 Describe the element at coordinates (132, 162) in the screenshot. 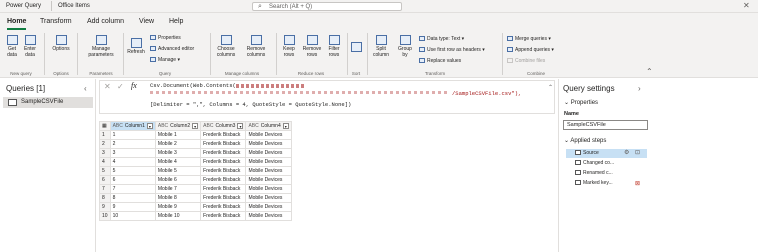

I see `table-cell: 4` at that location.